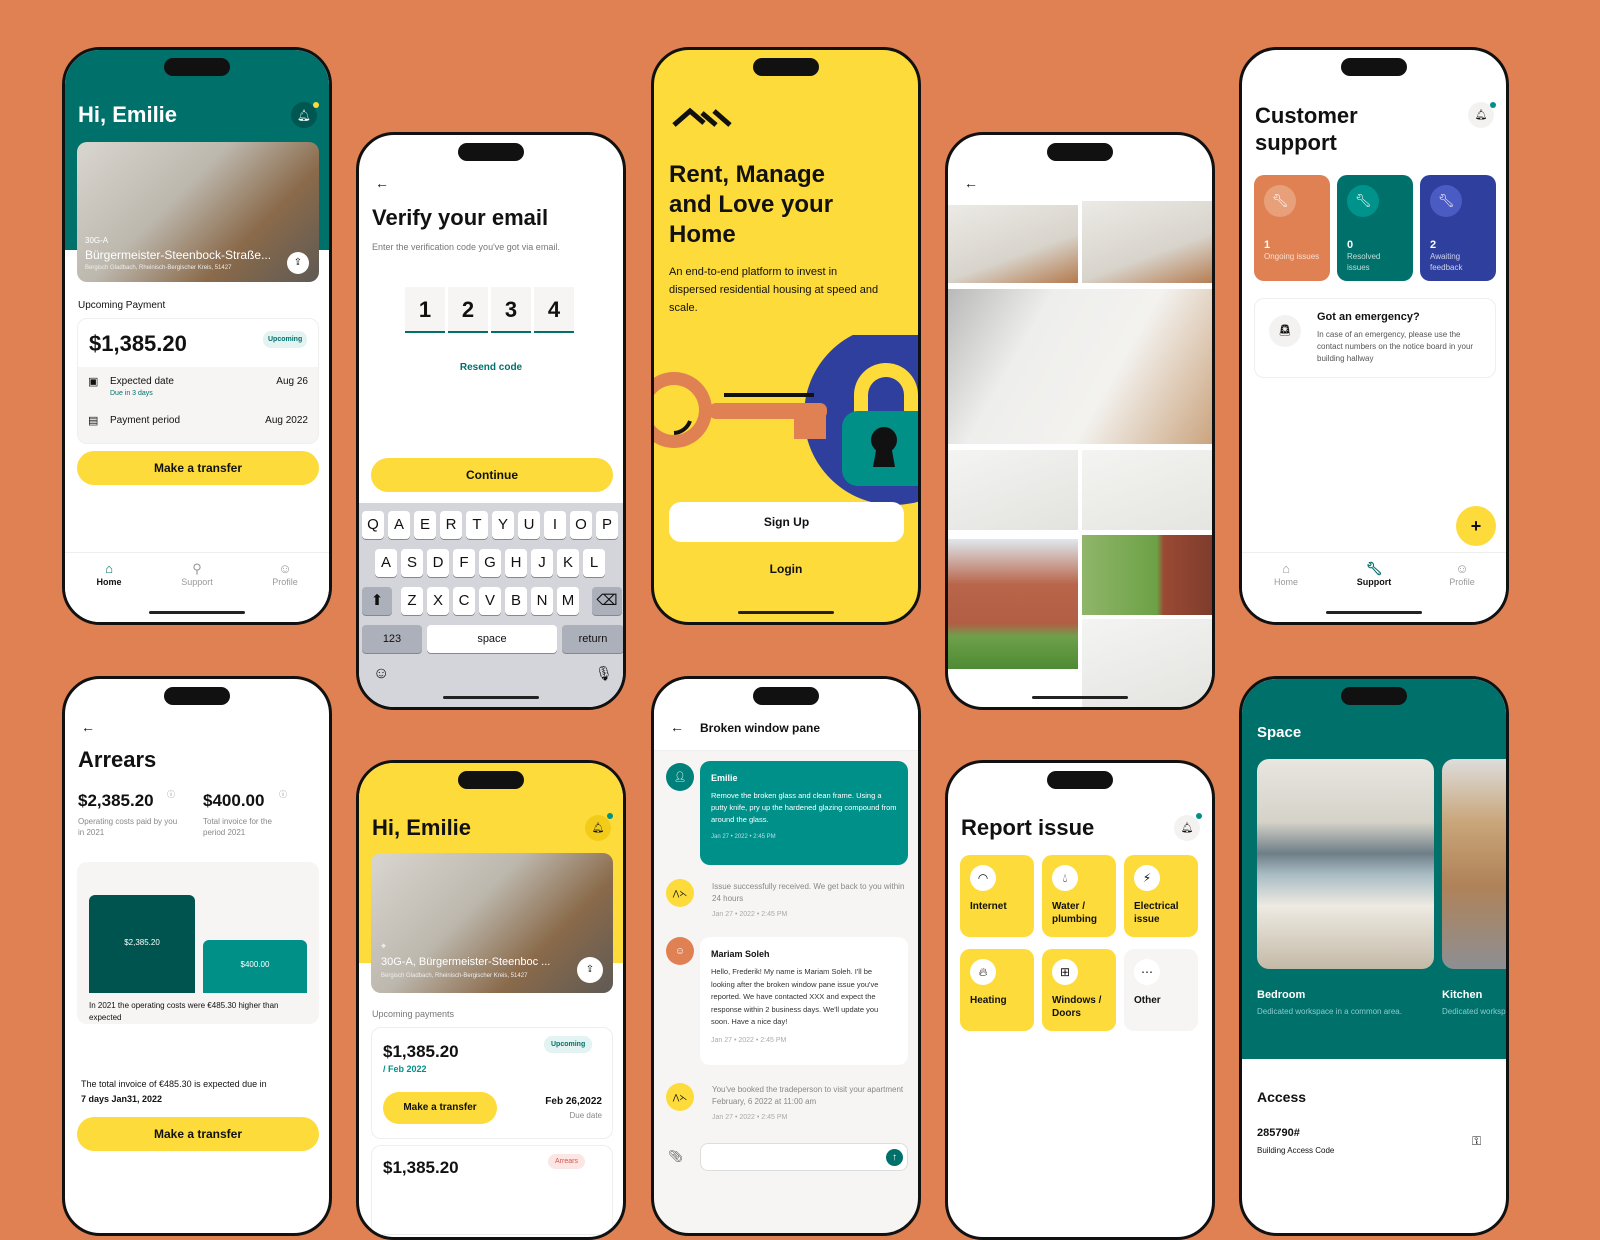  I want to click on code-digit: 1, so click(425, 310).